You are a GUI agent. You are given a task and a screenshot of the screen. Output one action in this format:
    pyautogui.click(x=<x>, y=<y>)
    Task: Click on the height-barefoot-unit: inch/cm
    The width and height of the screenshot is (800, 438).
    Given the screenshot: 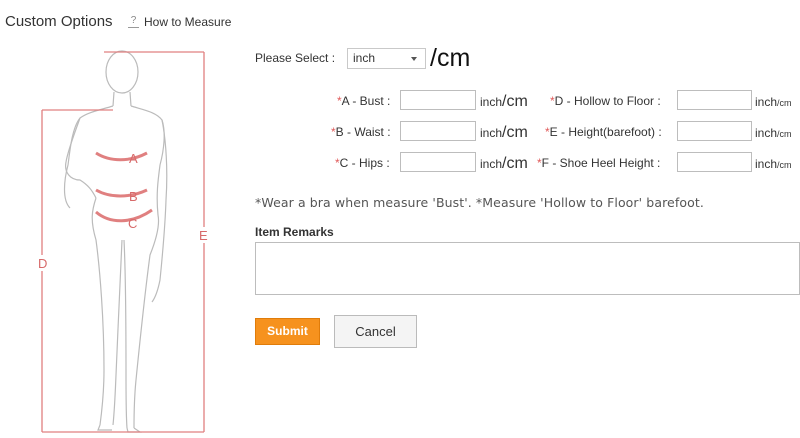 What is the action you would take?
    pyautogui.click(x=773, y=133)
    